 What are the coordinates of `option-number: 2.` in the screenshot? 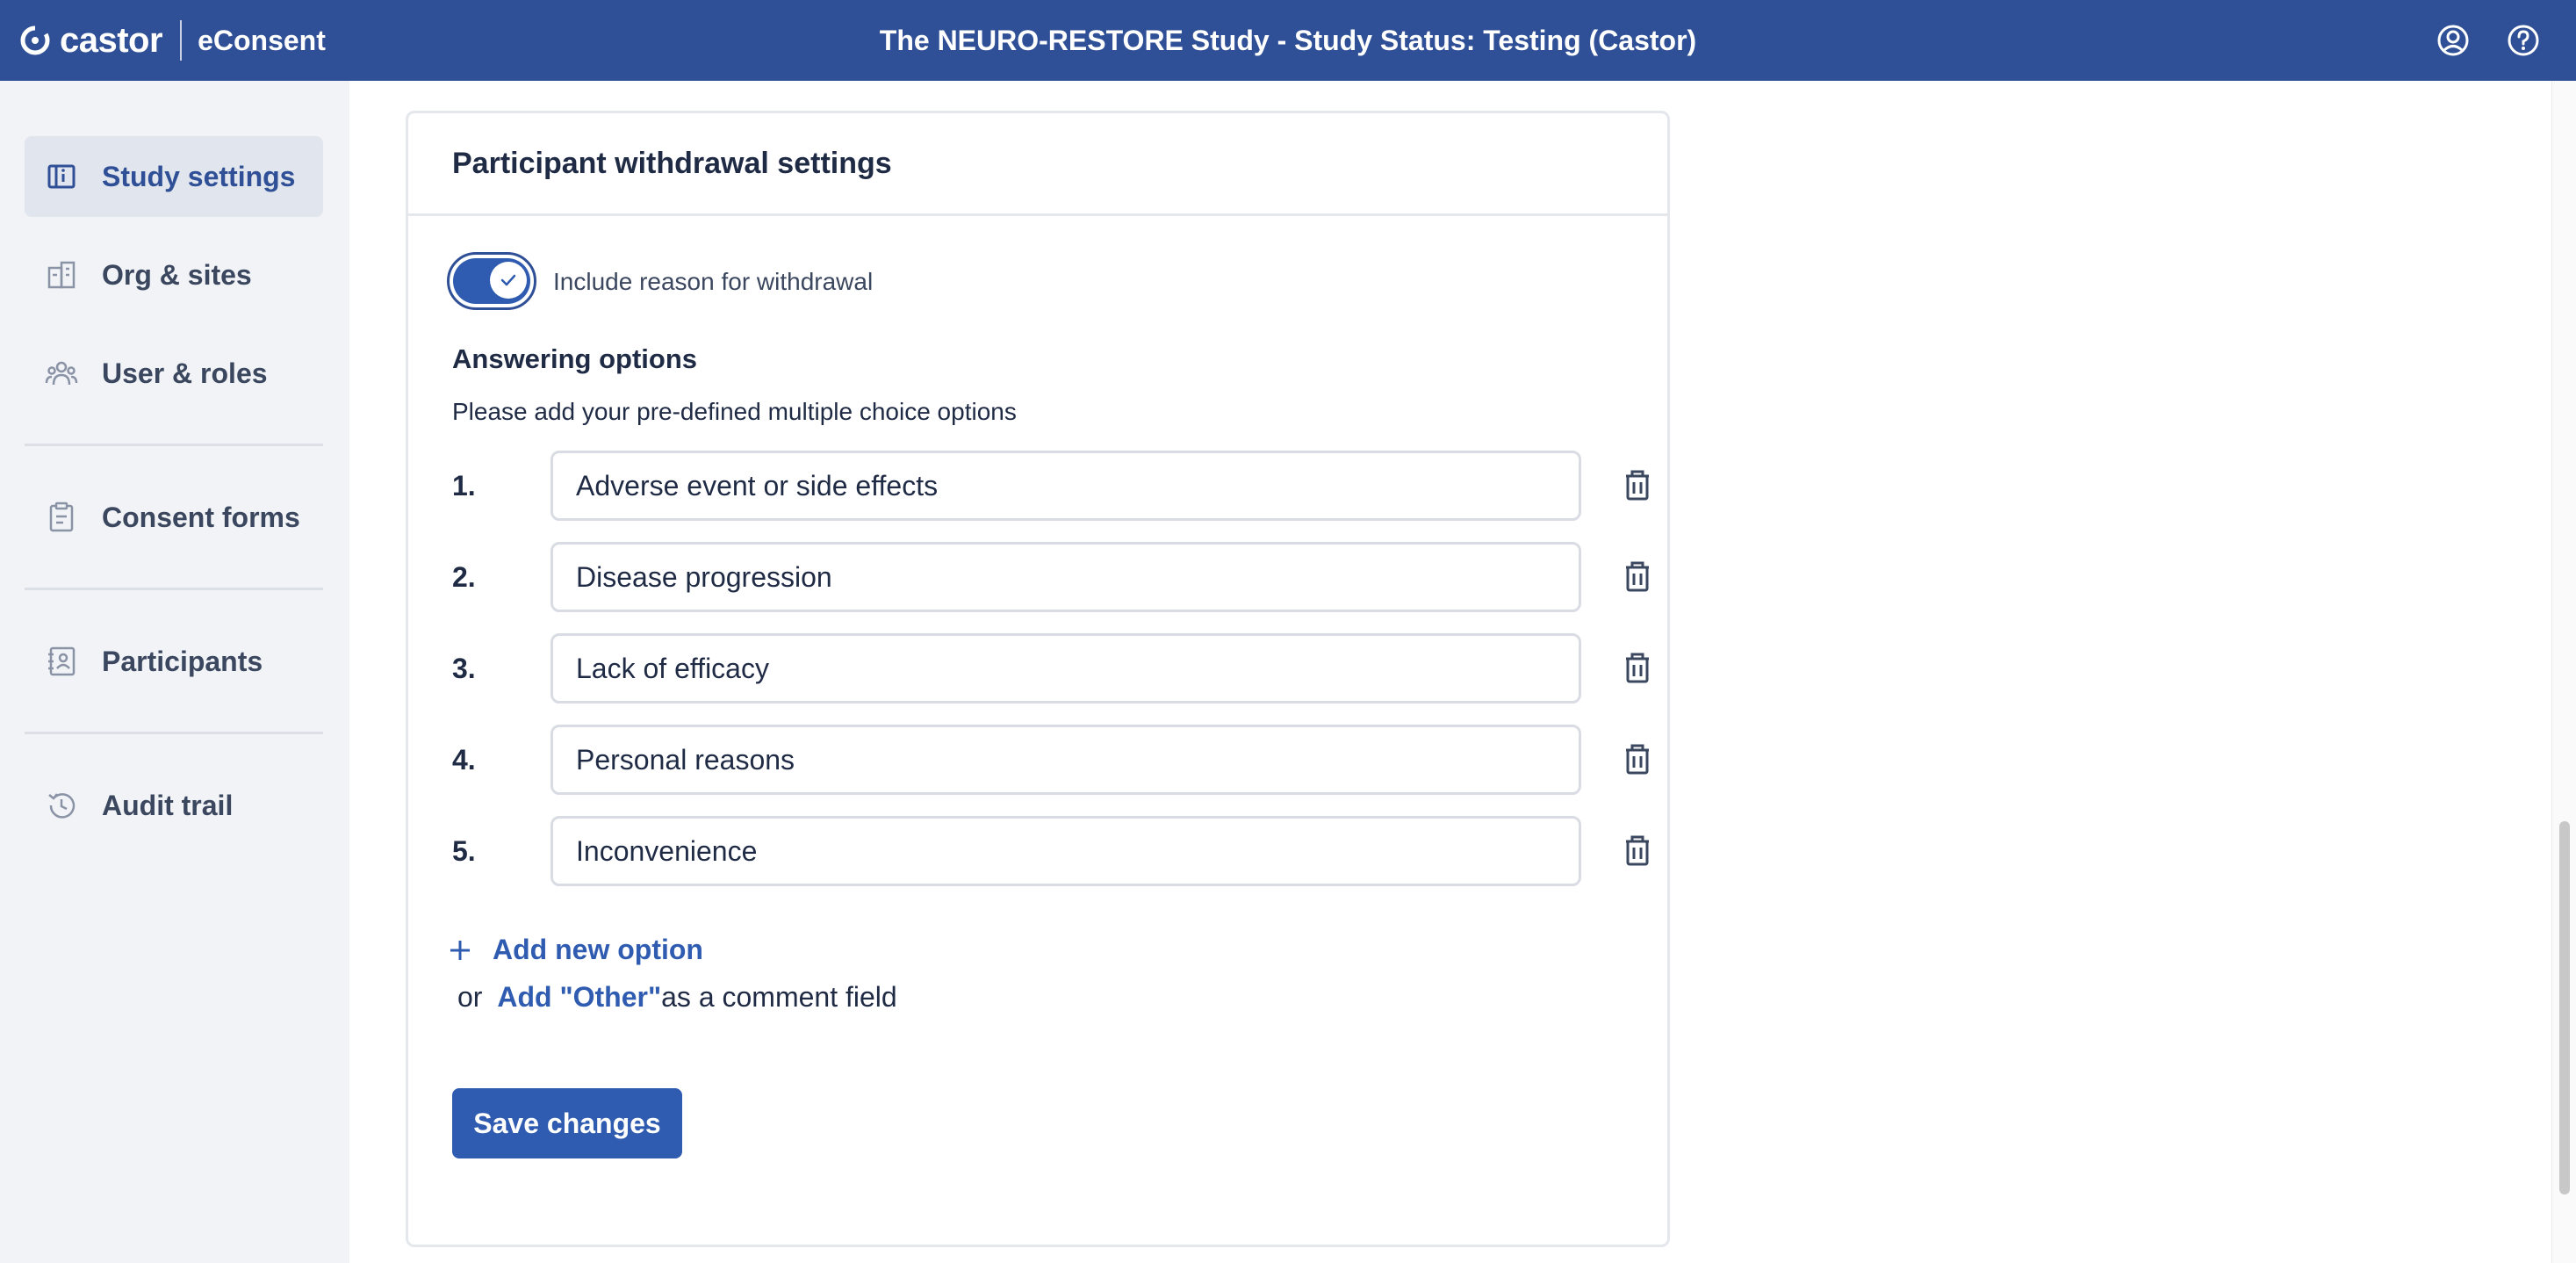 It's located at (464, 577).